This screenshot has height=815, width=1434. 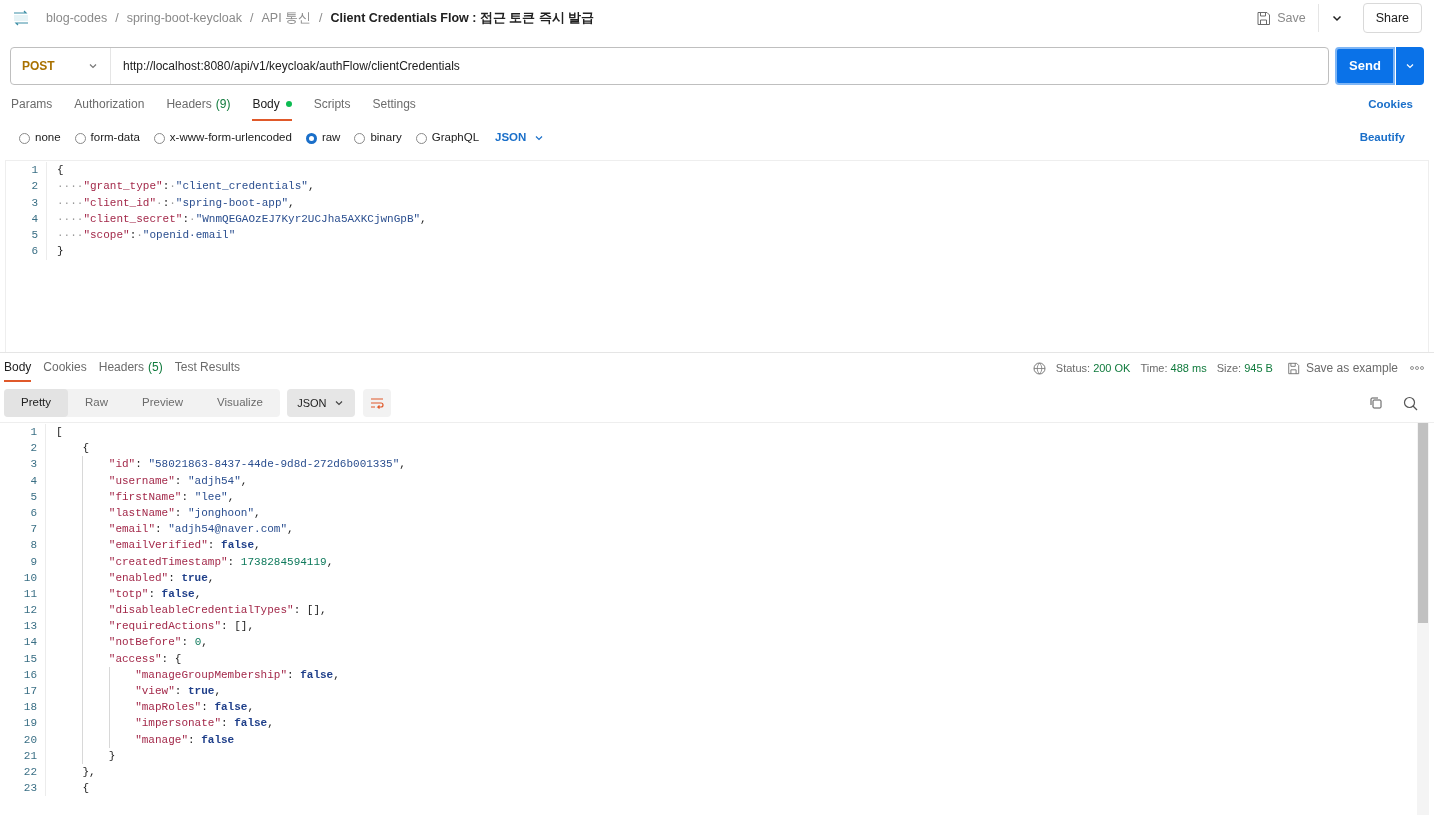 What do you see at coordinates (150, 707) in the screenshot?
I see `code-line: "mapRoles": false,` at bounding box center [150, 707].